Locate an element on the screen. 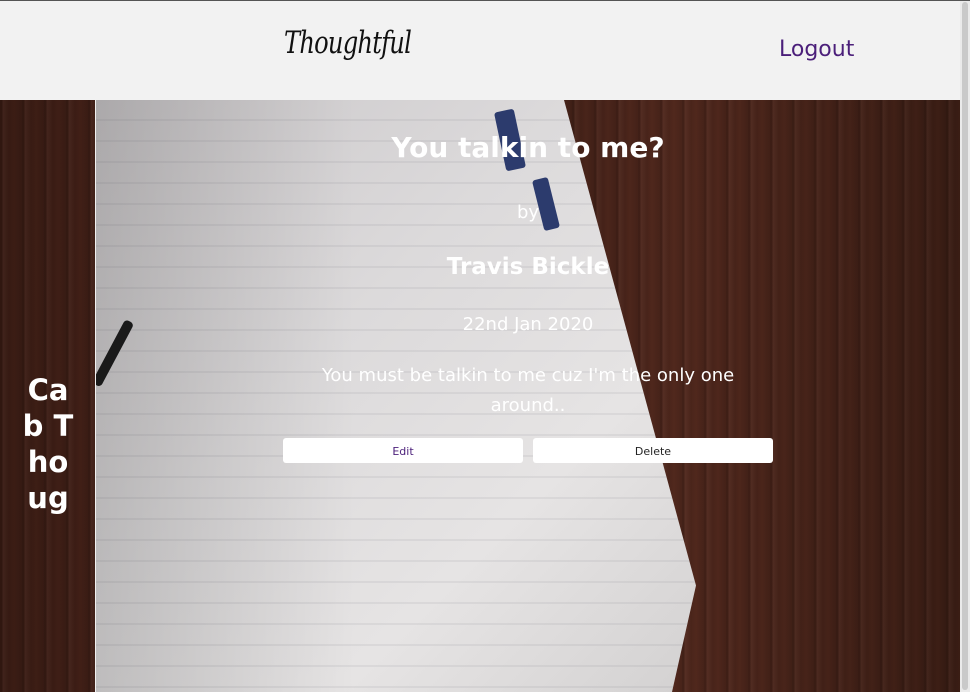 Image resolution: width=970 pixels, height=692 pixels. brand-logo: Thoughtful is located at coordinates (348, 43).